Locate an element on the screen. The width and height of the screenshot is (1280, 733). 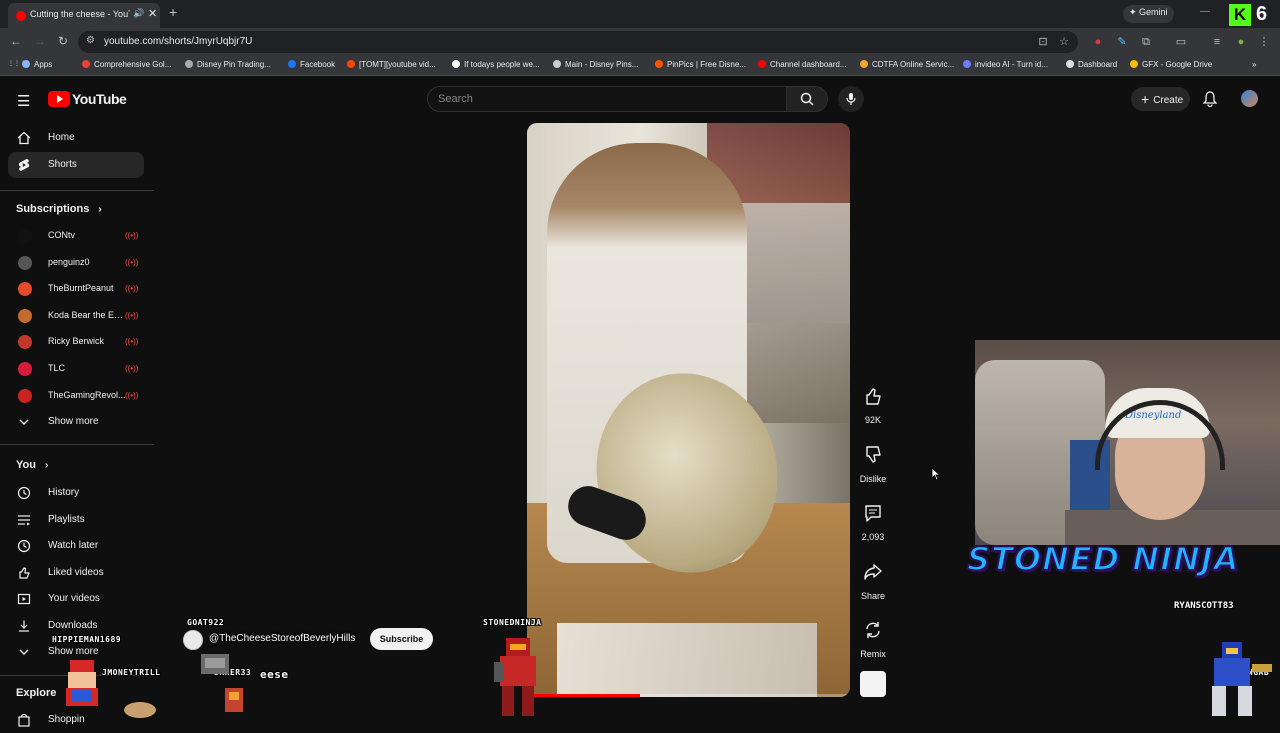
extension-blue-icon: ✎ is located at coordinates (1122, 42).